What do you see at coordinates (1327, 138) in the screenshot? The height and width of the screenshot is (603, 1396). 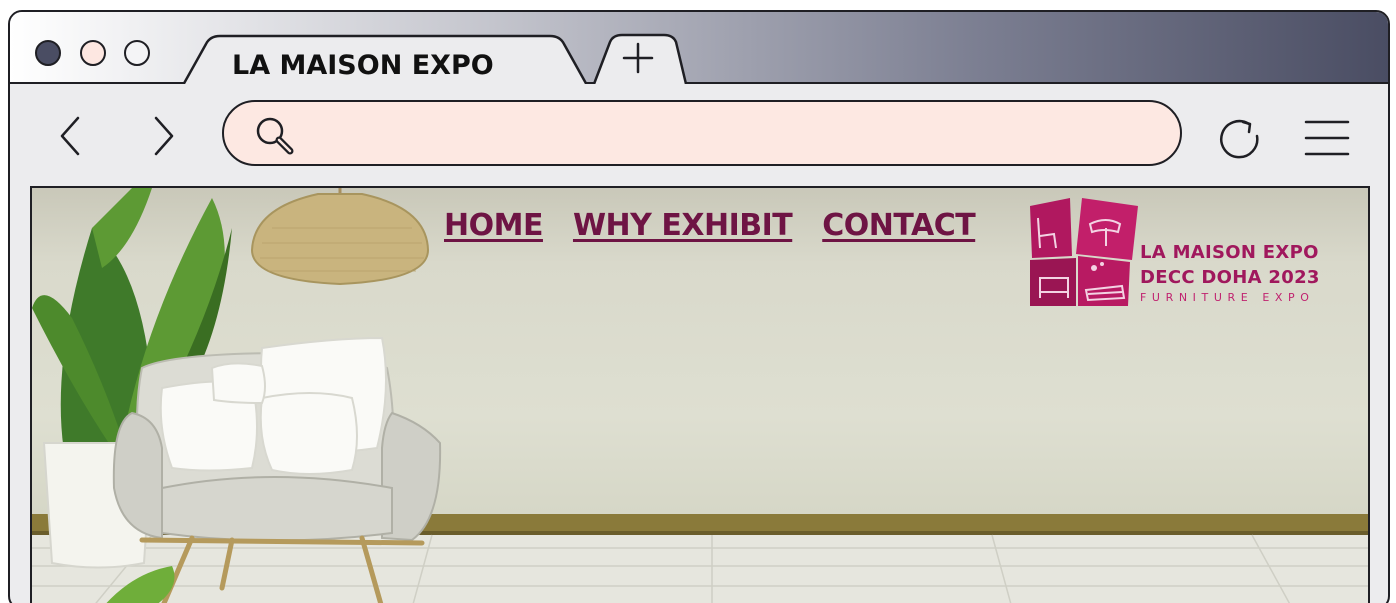 I see `hamburger-menu-icon` at bounding box center [1327, 138].